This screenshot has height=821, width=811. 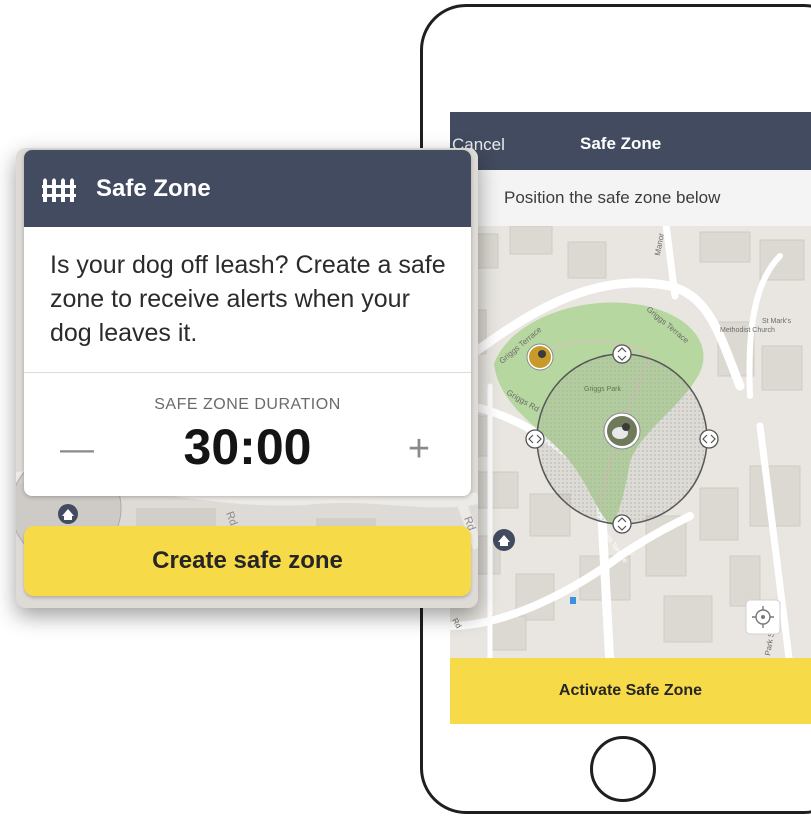 I want to click on resize-handle-left, so click(x=535, y=439).